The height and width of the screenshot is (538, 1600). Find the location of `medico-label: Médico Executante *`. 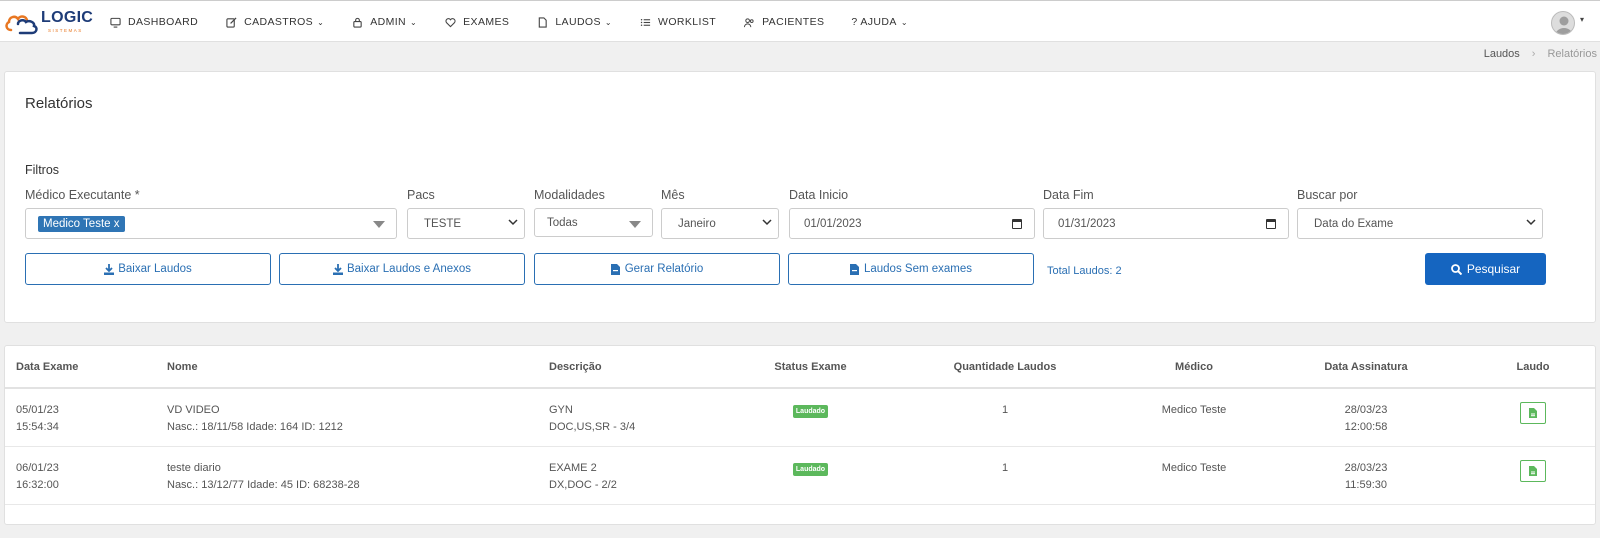

medico-label: Médico Executante * is located at coordinates (82, 195).